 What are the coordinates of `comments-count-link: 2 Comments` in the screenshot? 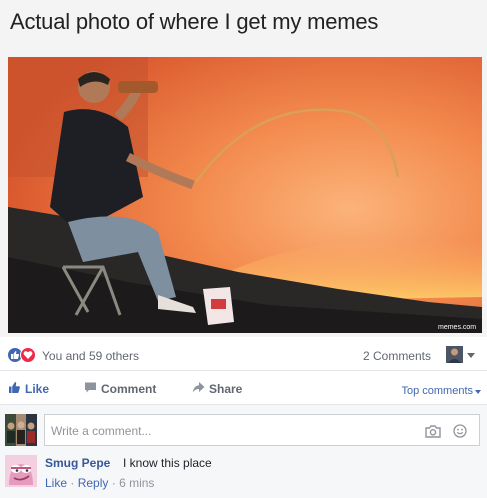 It's located at (397, 356).